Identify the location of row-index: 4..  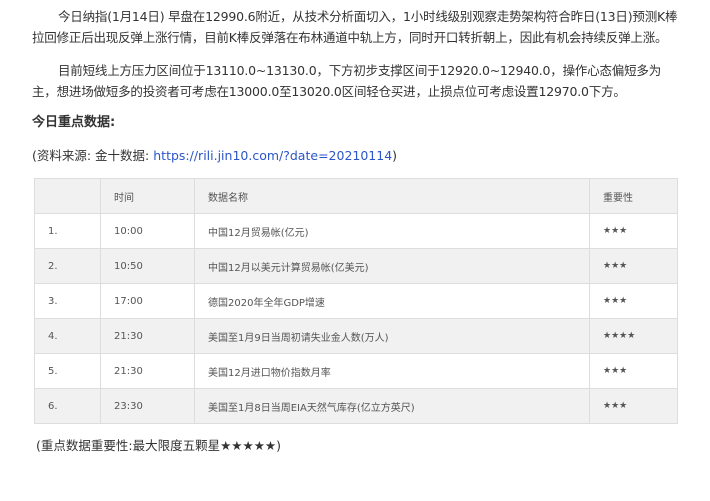
(67, 336).